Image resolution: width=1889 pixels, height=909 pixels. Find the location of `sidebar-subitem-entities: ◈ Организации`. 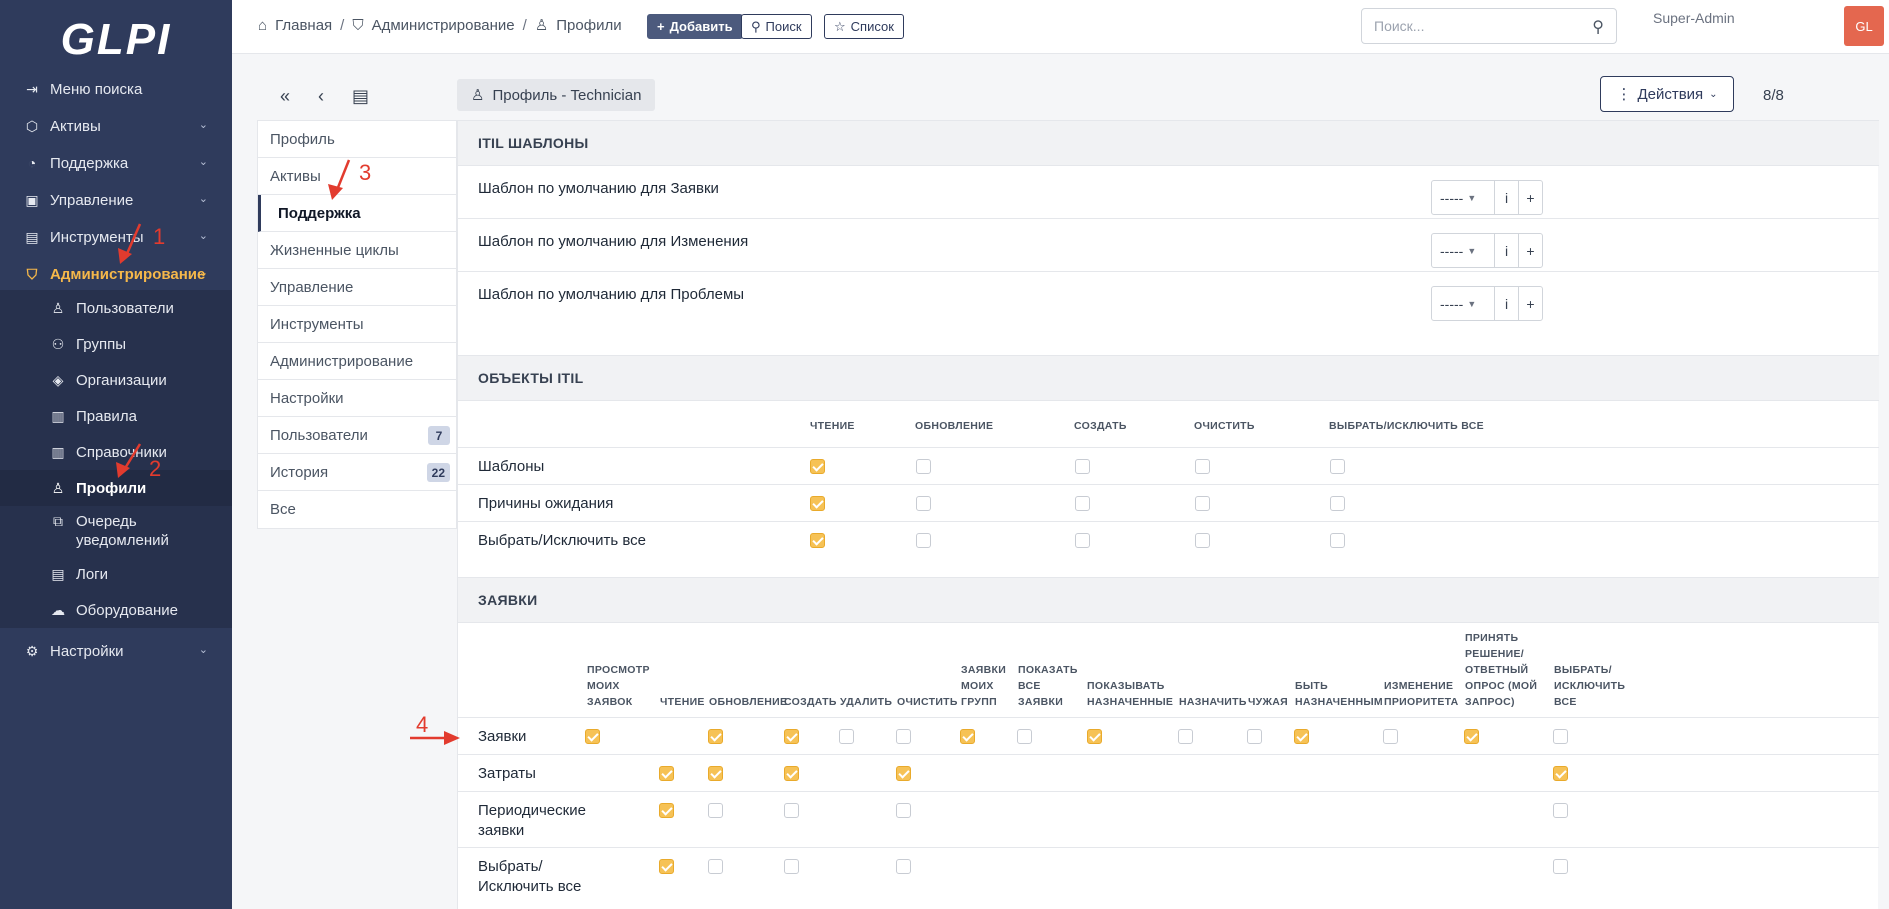

sidebar-subitem-entities: ◈ Организации is located at coordinates (116, 380).